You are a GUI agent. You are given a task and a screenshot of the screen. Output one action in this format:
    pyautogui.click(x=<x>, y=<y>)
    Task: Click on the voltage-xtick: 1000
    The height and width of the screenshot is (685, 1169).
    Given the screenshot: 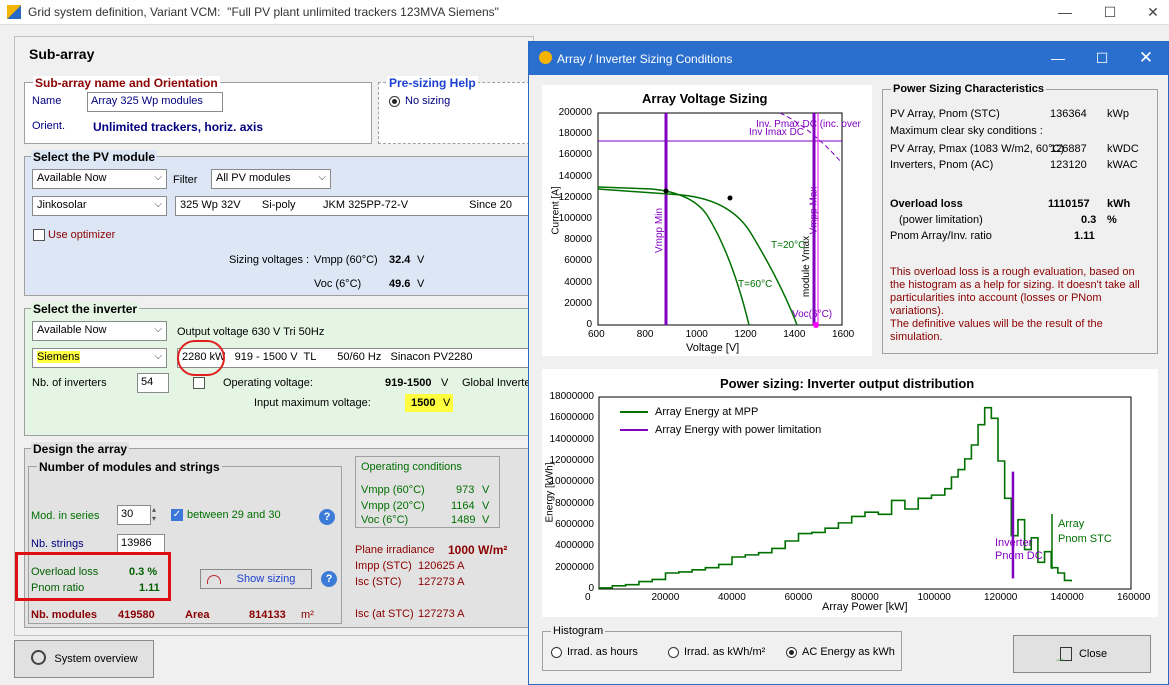 What is the action you would take?
    pyautogui.click(x=696, y=334)
    